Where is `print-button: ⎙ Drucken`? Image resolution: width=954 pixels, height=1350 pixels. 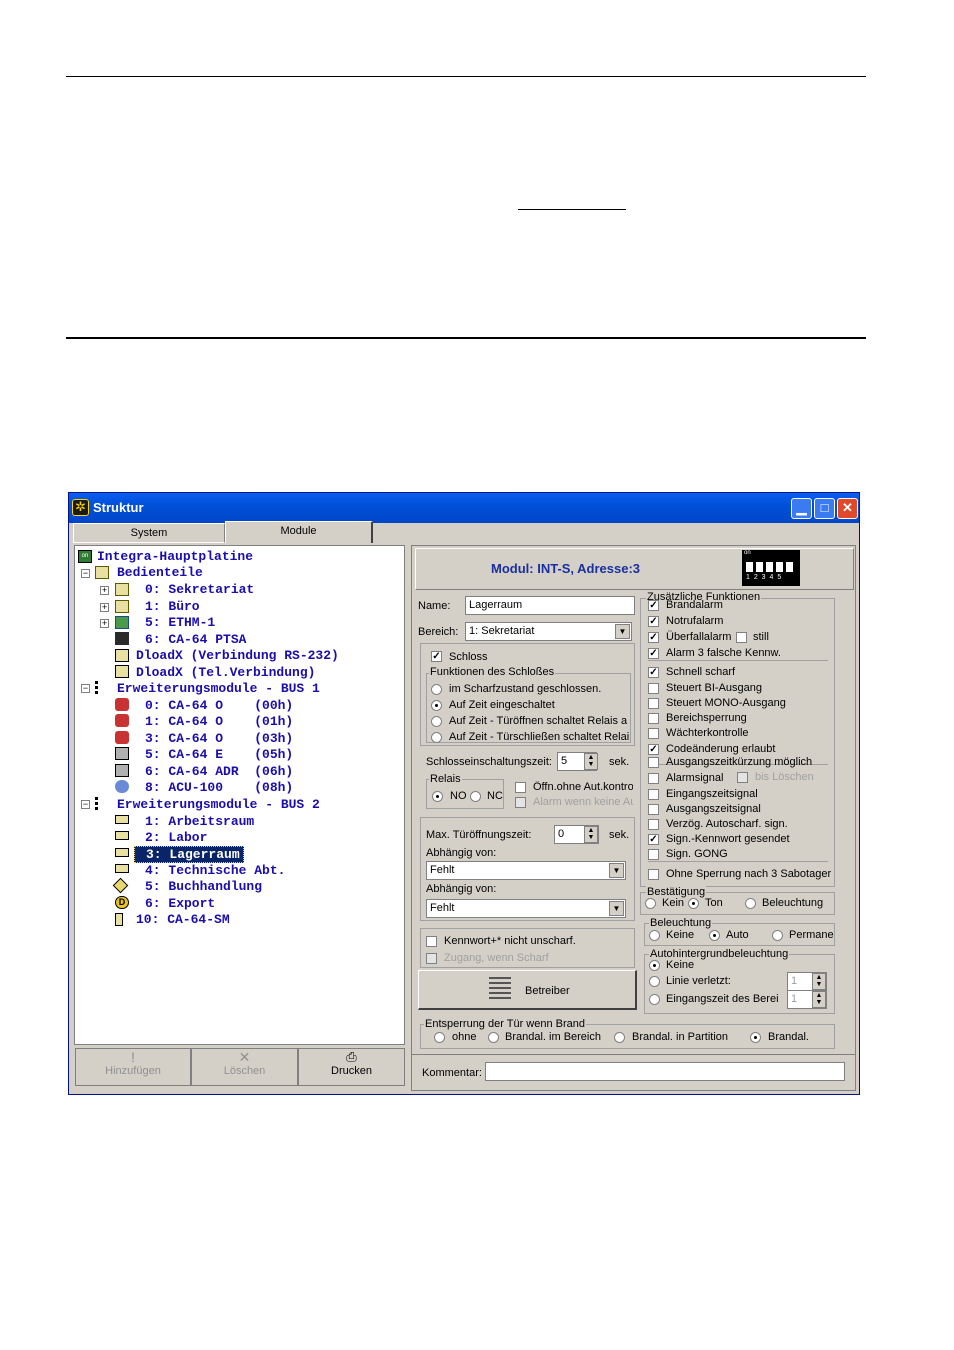 print-button: ⎙ Drucken is located at coordinates (351, 1067).